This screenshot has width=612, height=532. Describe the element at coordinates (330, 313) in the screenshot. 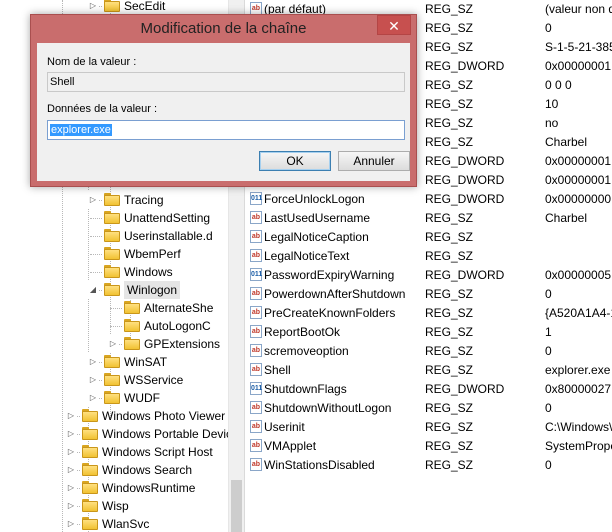

I see `value-name: PreCreateKnownFolders` at that location.